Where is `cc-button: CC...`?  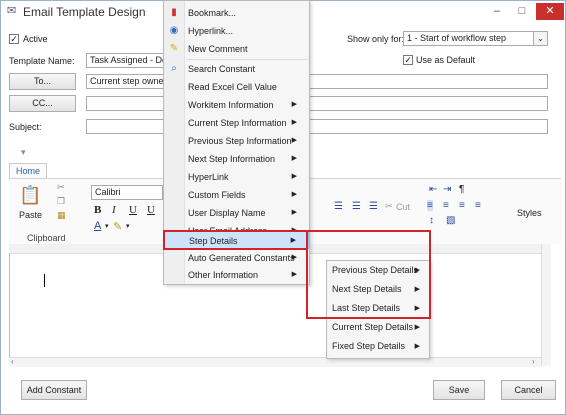
cc-button: CC... is located at coordinates (42, 103).